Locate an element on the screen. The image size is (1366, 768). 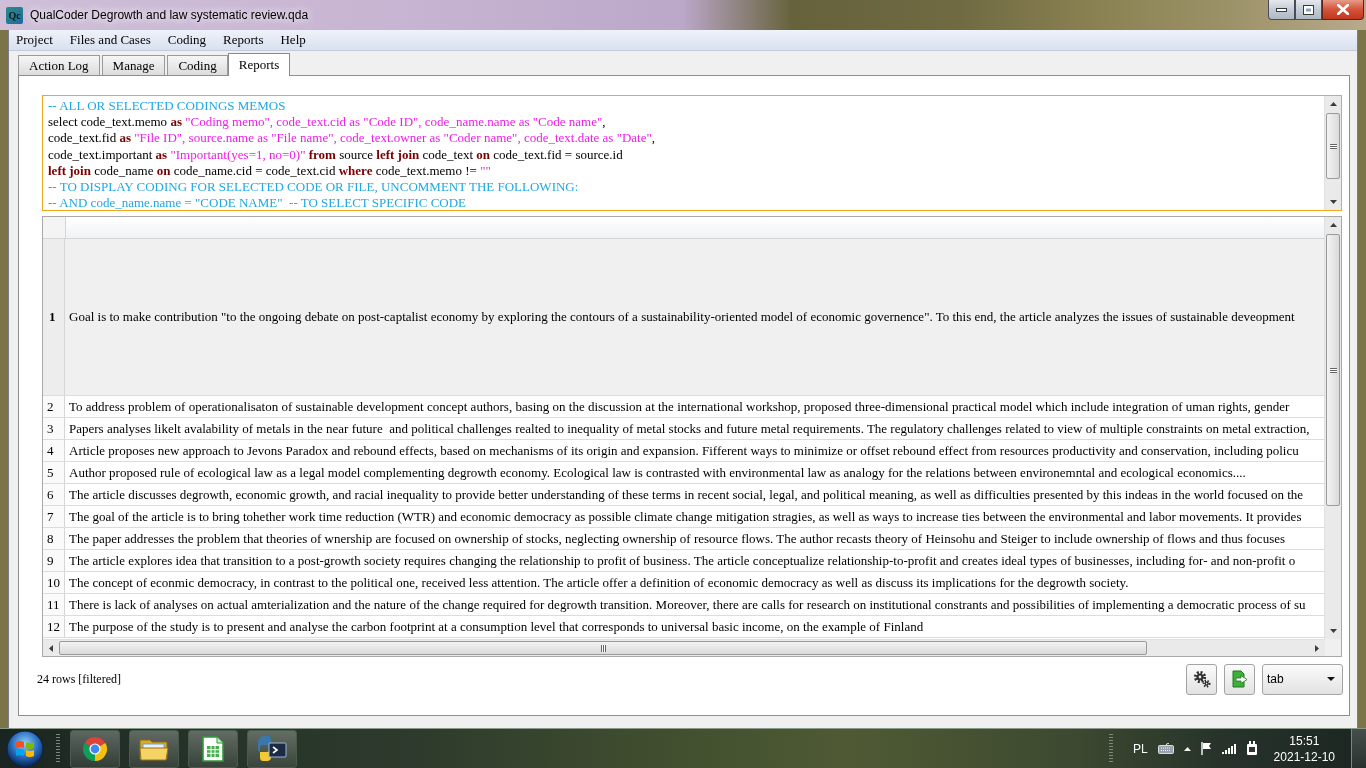
maximize-icon is located at coordinates (1308, 9).